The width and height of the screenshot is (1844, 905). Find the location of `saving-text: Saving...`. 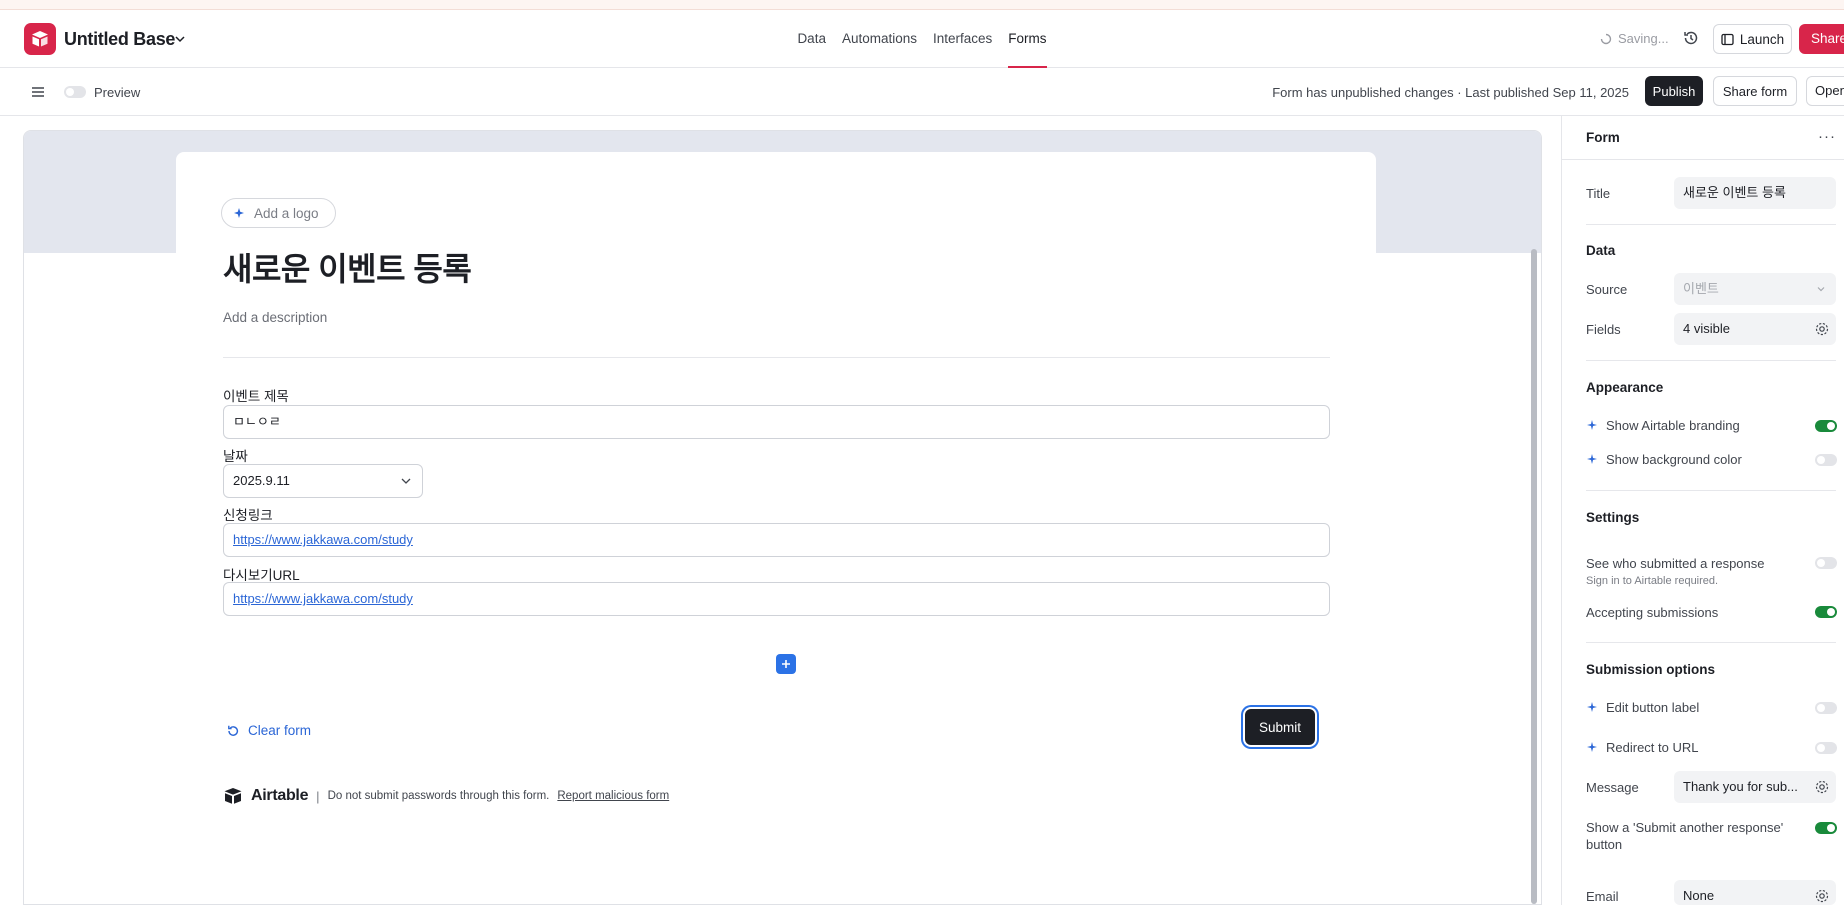

saving-text: Saving... is located at coordinates (1643, 38).